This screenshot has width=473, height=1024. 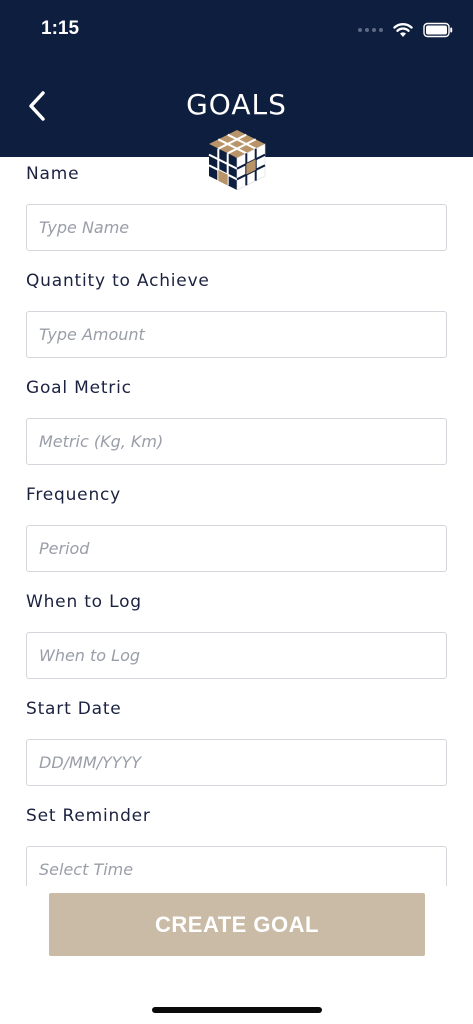 I want to click on cellular-signal-icon, so click(x=370, y=30).